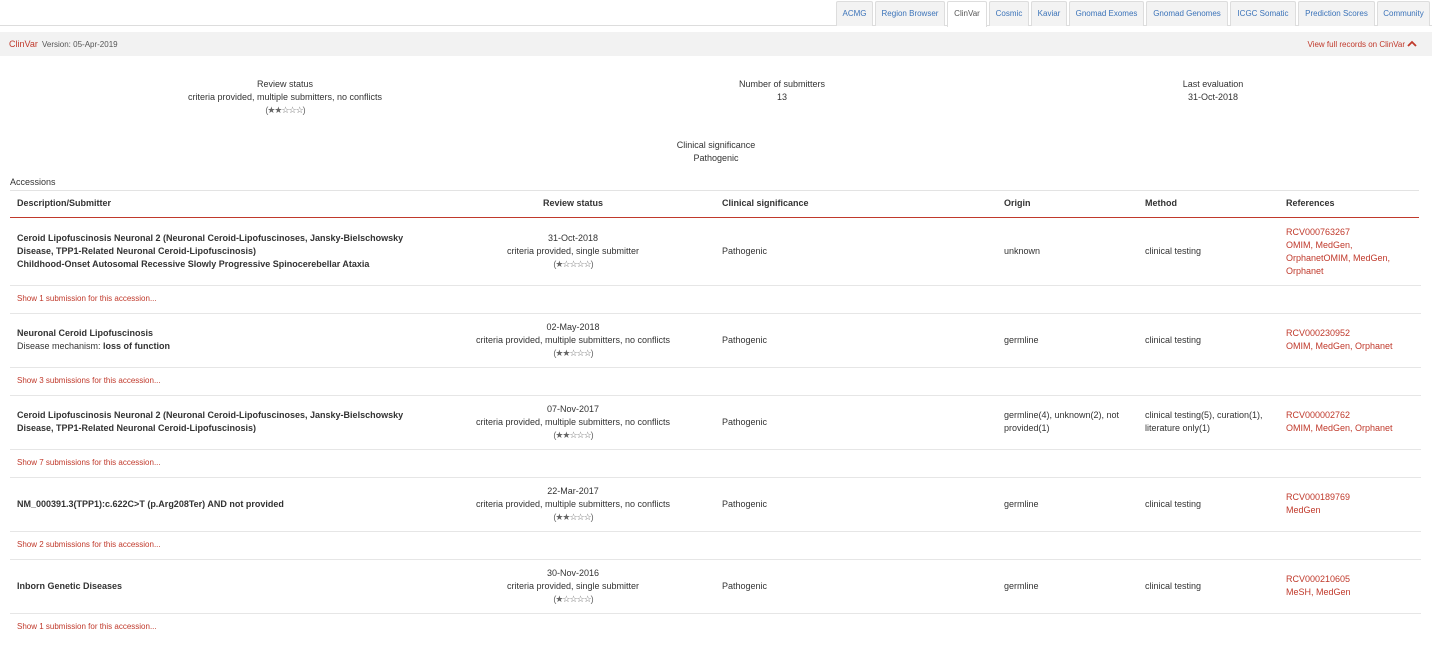 The height and width of the screenshot is (646, 1432). Describe the element at coordinates (1336, 13) in the screenshot. I see `tab-prediction-scores: Prediction Scores` at that location.